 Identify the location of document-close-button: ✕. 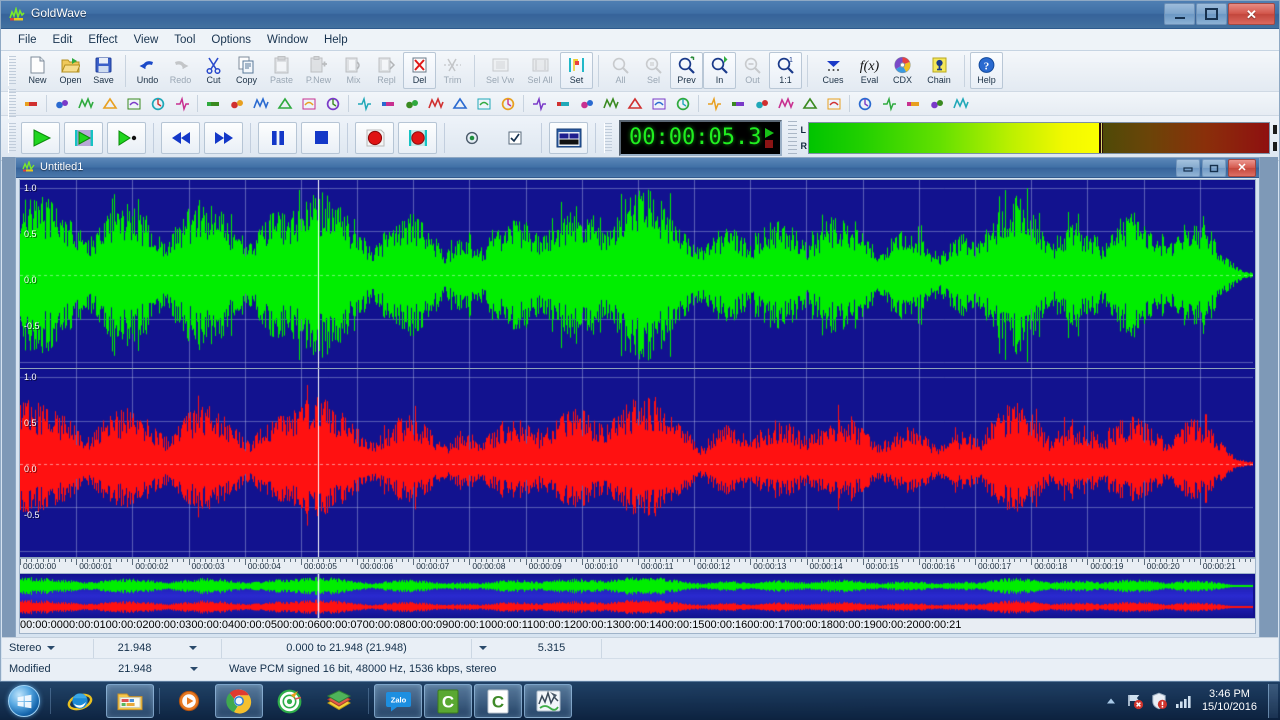
(1242, 168).